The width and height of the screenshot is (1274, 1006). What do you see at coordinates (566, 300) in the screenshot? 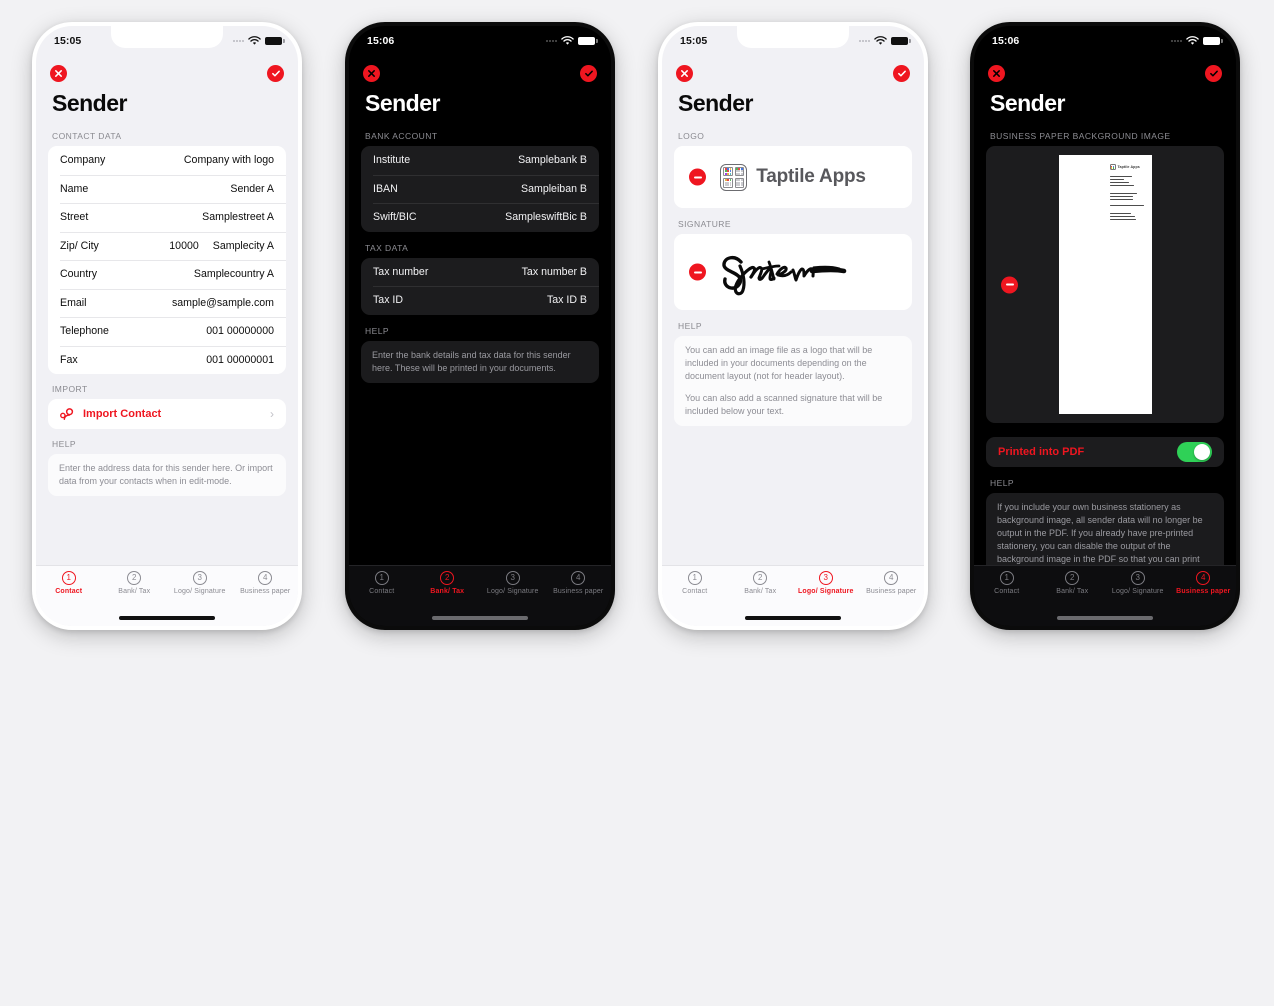
I see `row-value: Tax ID B` at bounding box center [566, 300].